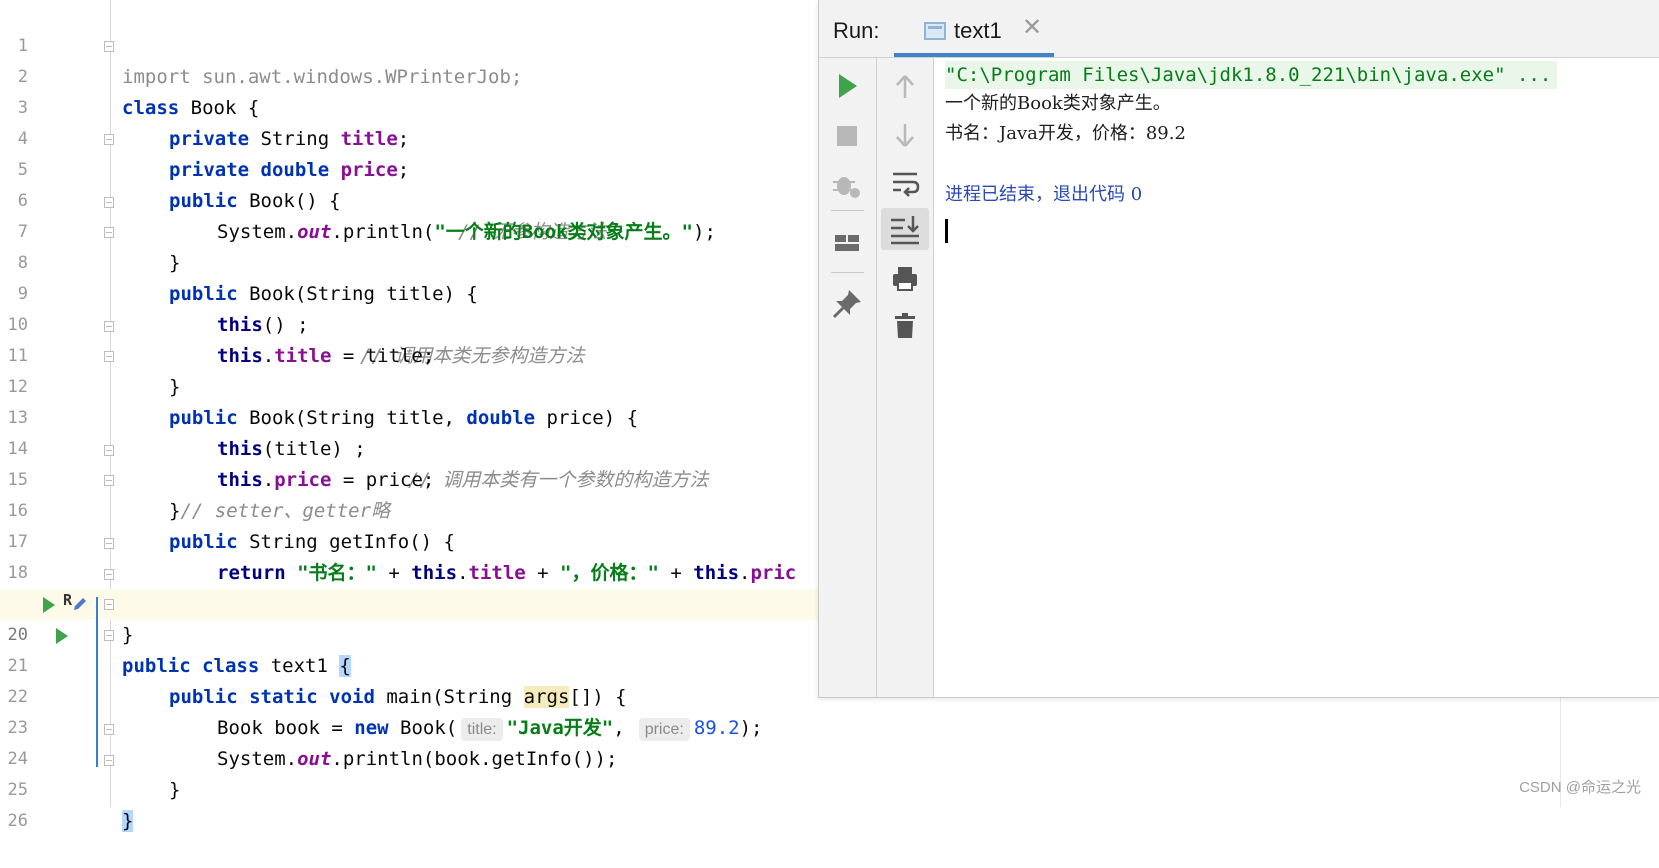 Image resolution: width=1659 pixels, height=868 pixels. I want to click on console-exit-line: 进程已结束，退出代码 0, so click(1044, 194).